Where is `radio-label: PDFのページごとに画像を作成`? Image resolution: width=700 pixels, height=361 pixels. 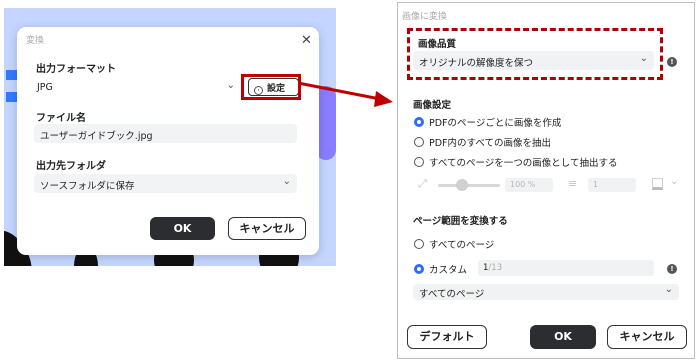
radio-label: PDFのページごとに画像を作成 is located at coordinates (495, 123).